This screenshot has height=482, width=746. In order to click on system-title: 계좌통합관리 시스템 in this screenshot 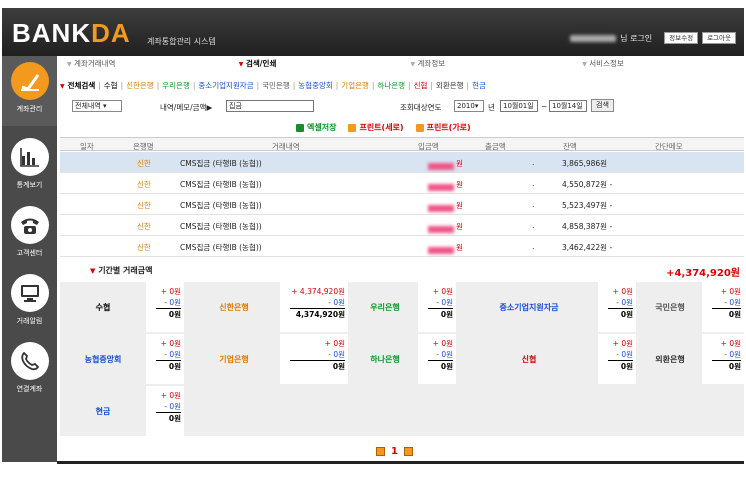, I will do `click(181, 41)`.